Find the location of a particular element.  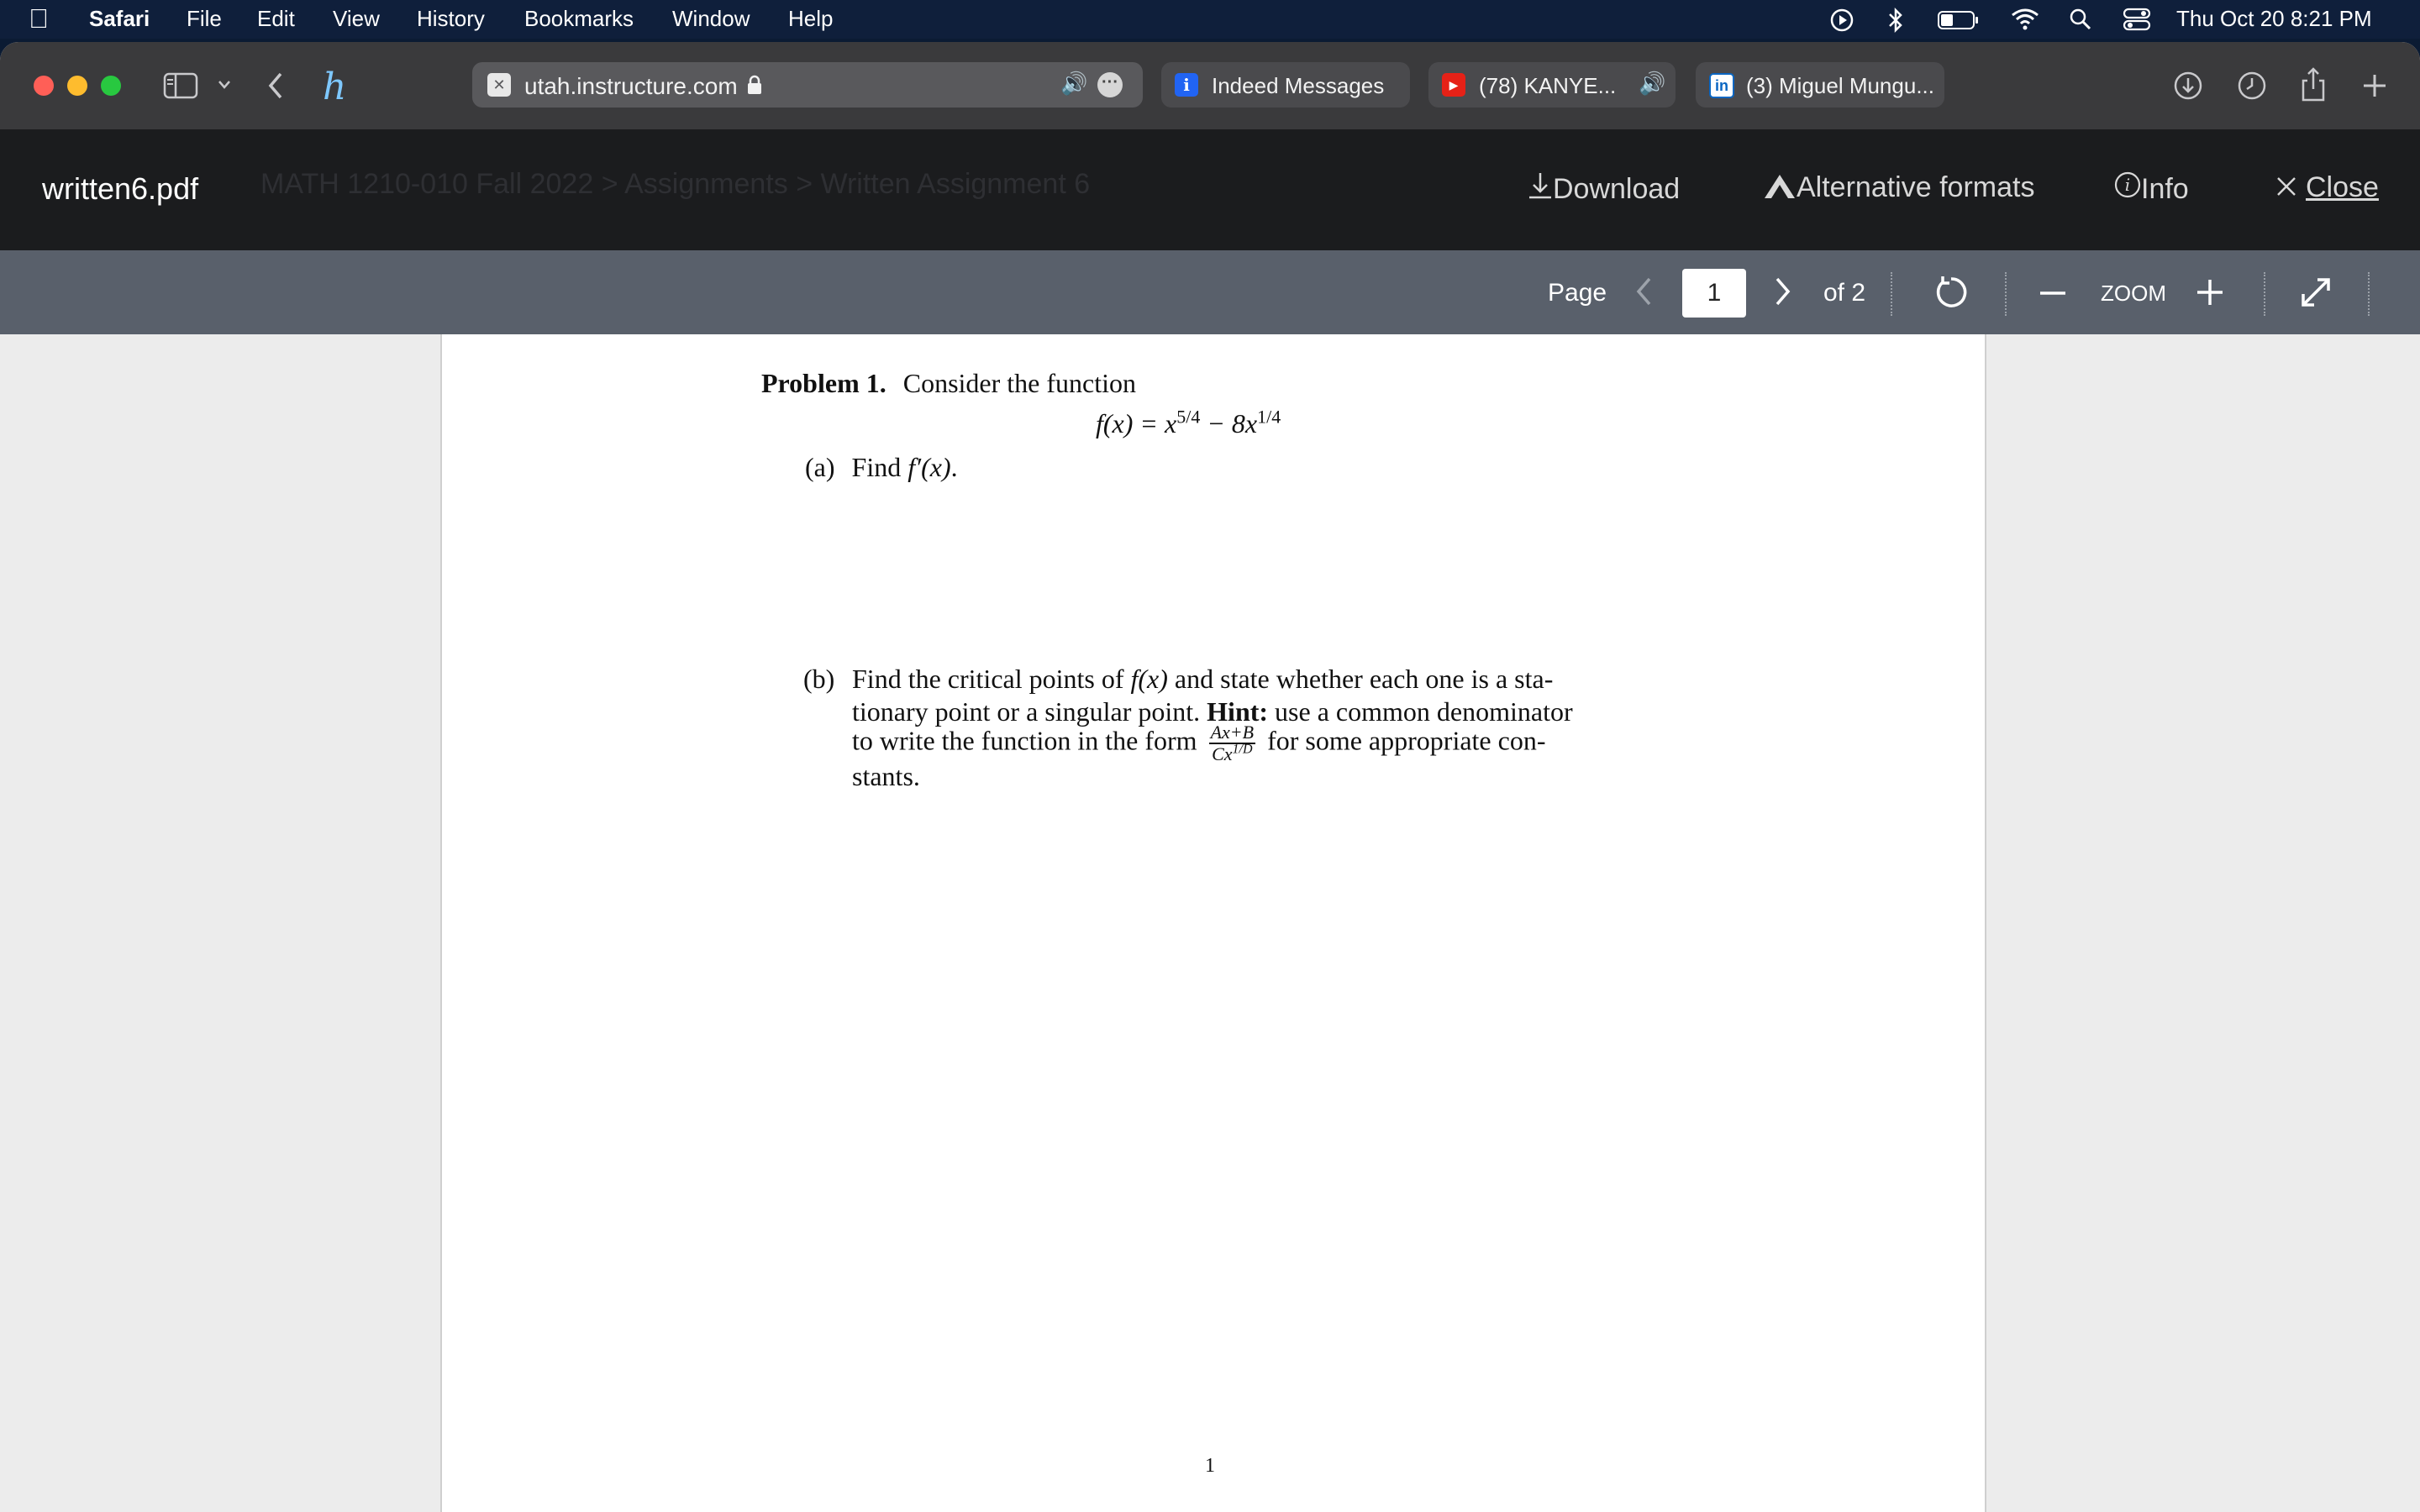

close-preview-button: Close is located at coordinates (2327, 187).